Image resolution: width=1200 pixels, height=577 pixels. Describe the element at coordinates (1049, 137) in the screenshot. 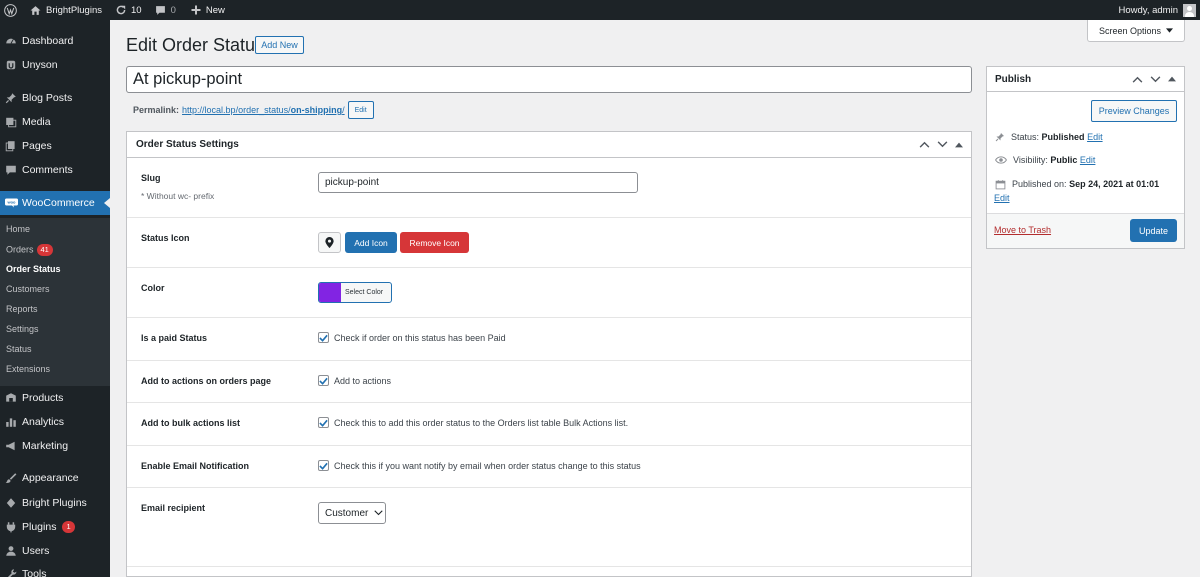

I see `post-status-row: Status: Published Edit` at that location.